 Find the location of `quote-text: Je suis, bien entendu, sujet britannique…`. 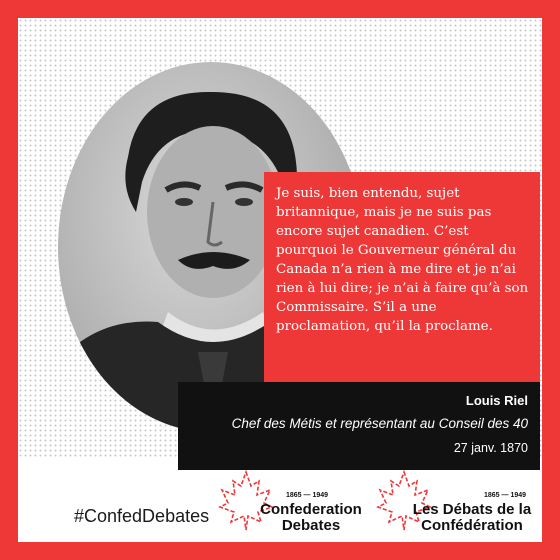

quote-text: Je suis, bien entendu, sujet britannique… is located at coordinates (402, 260).